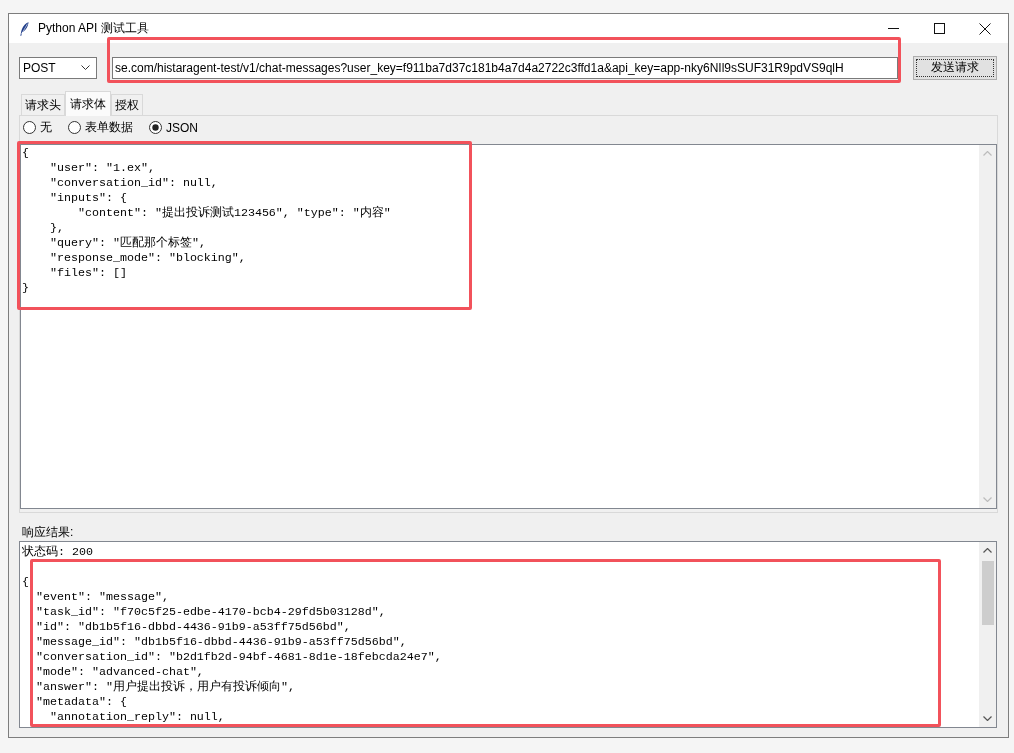  Describe the element at coordinates (987, 634) in the screenshot. I see `scrollbar` at that location.